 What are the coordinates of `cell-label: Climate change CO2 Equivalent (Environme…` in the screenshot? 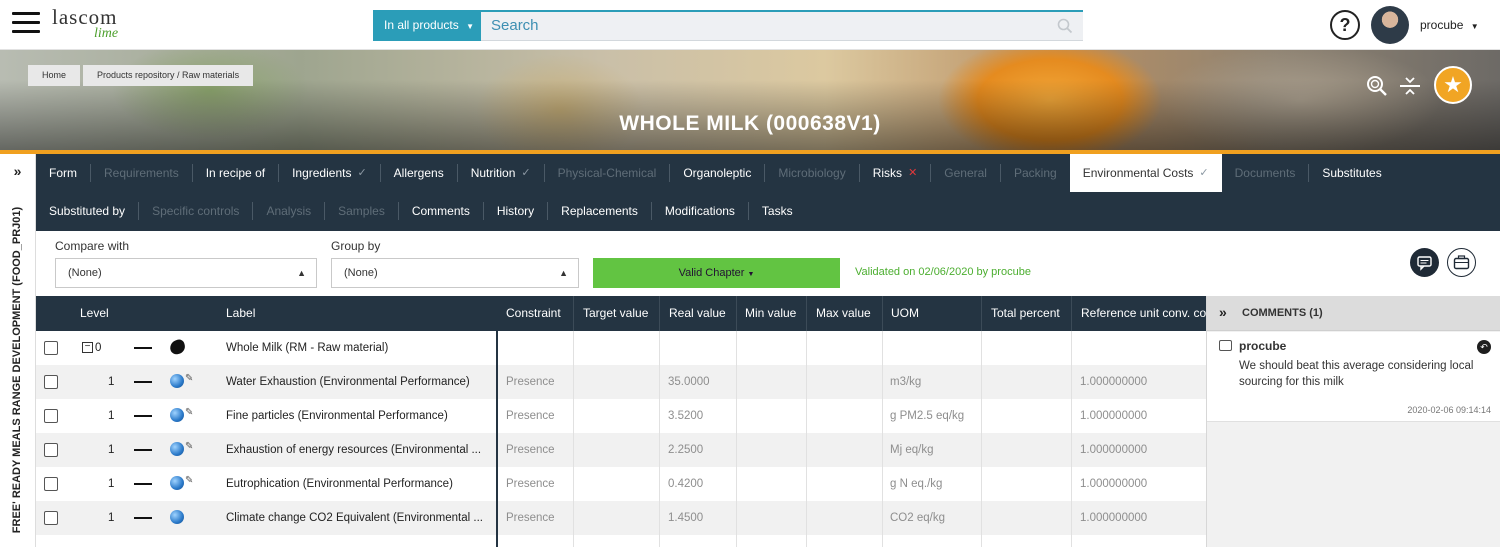 It's located at (358, 518).